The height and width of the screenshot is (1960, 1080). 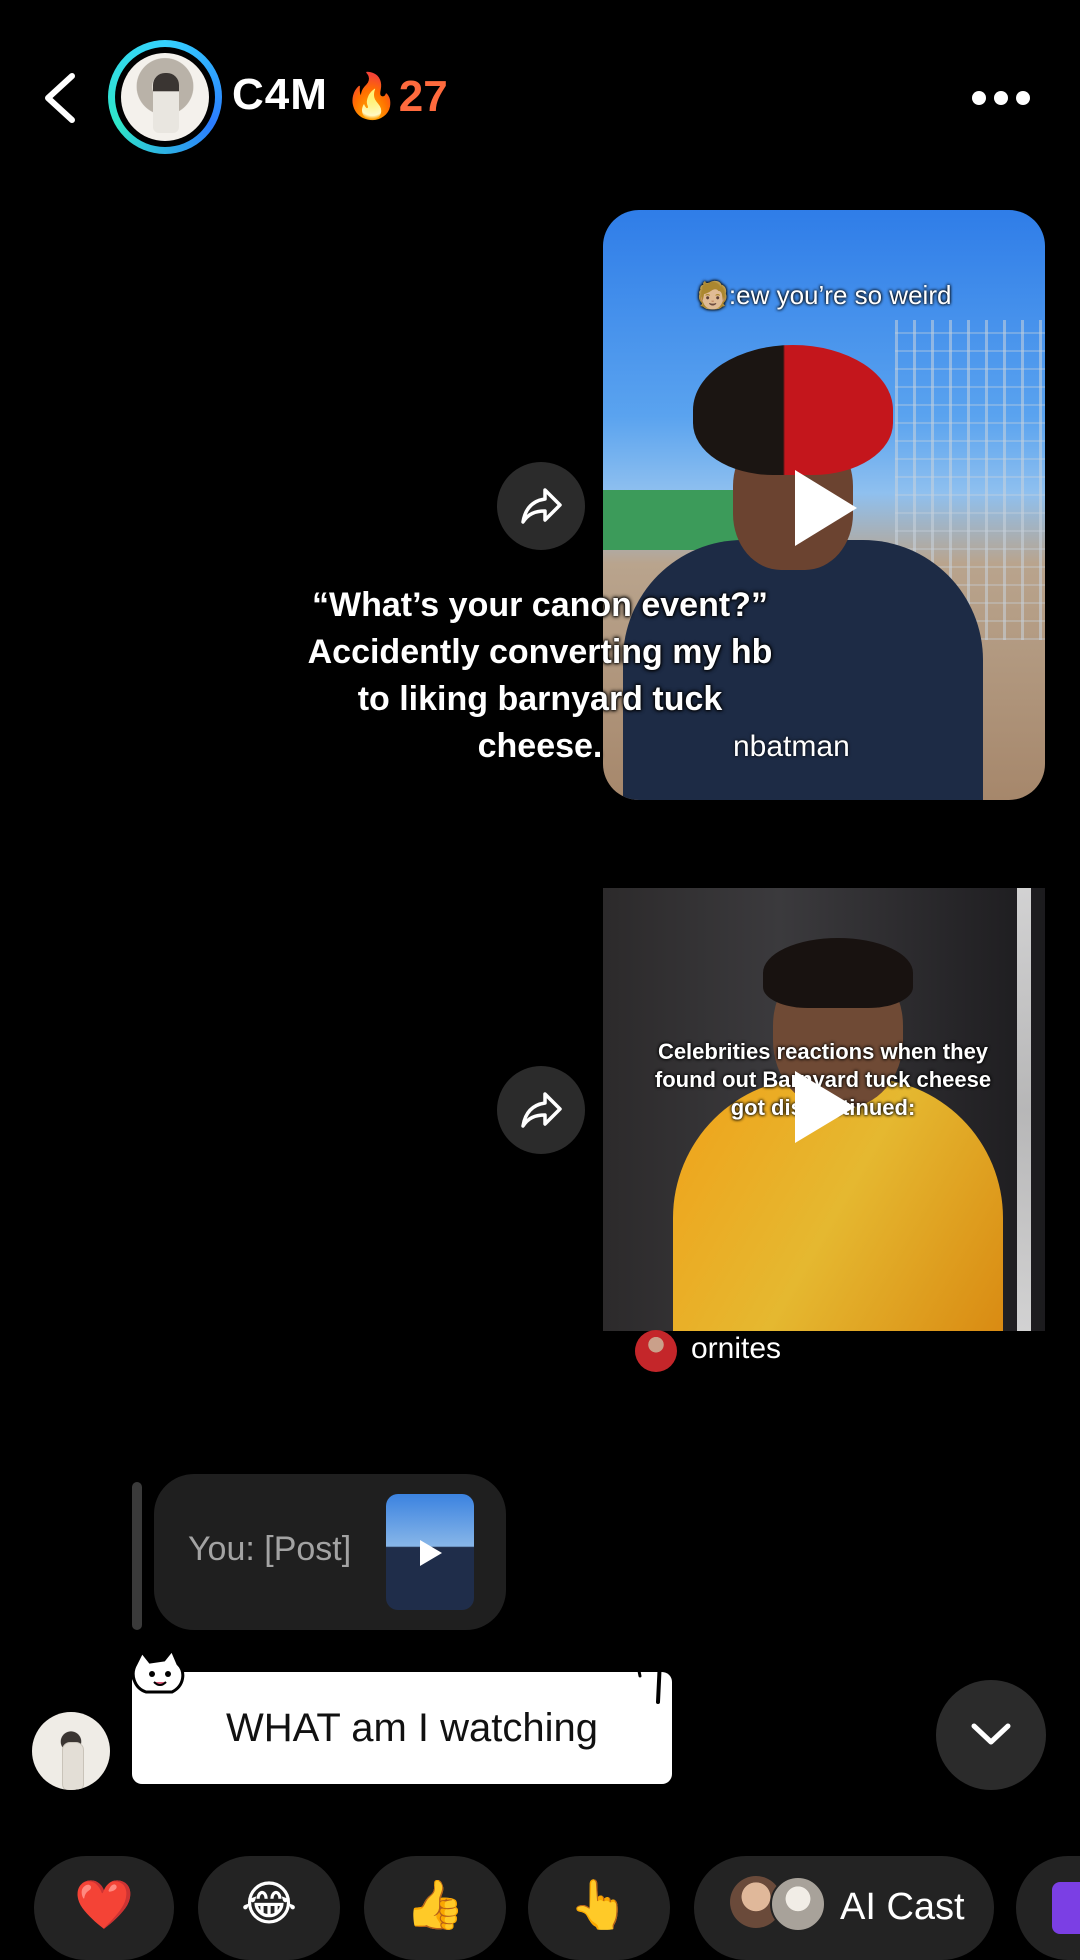 What do you see at coordinates (104, 1908) in the screenshot?
I see `quick-reaction-heart: ❤️` at bounding box center [104, 1908].